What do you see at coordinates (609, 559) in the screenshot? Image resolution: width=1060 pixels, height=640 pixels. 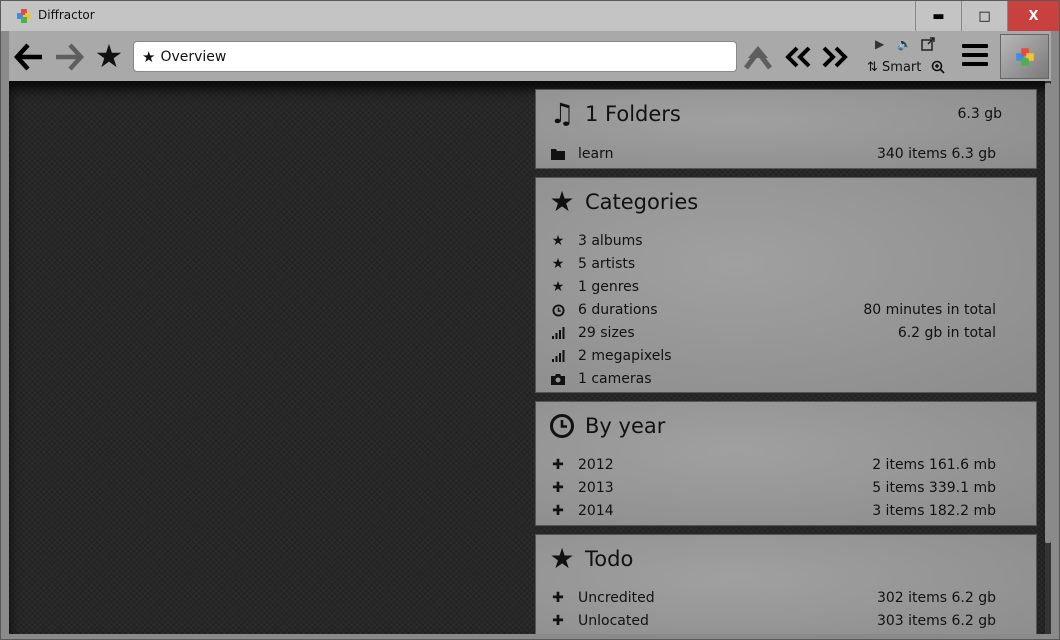 I see `panel-title: Todo` at bounding box center [609, 559].